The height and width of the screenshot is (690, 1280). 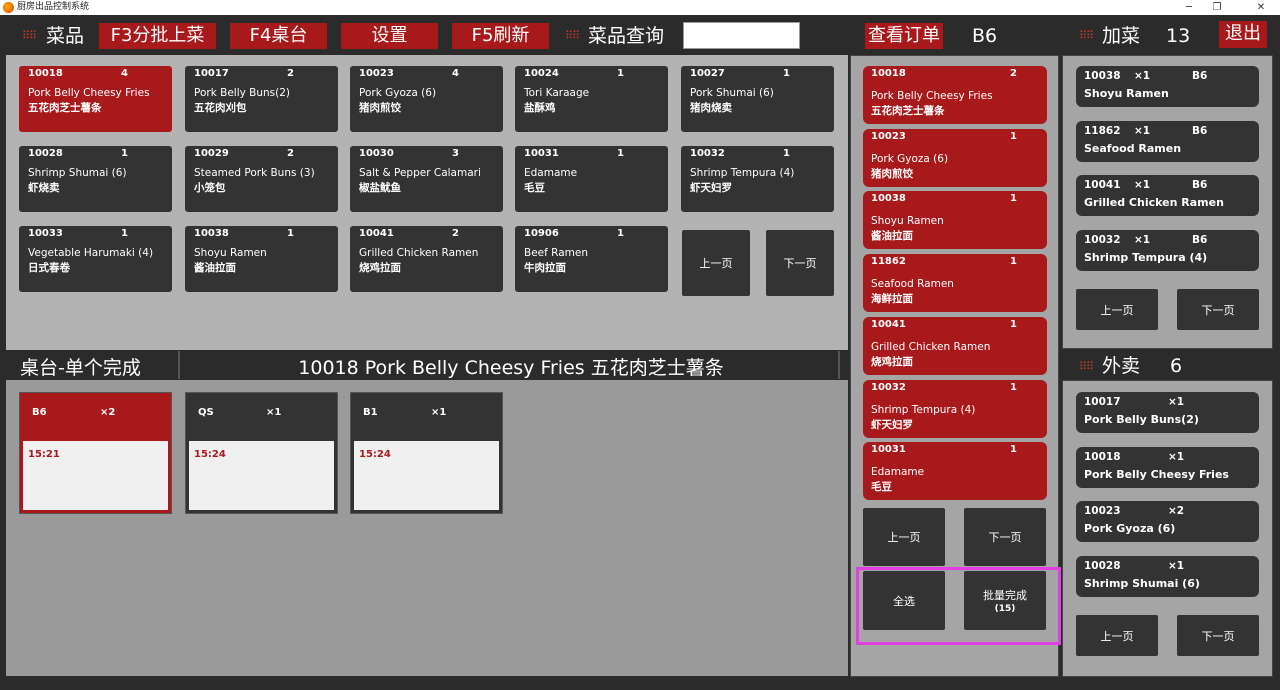 I want to click on dish-card: 10030 3 Salt & Pepper Calamari 椒盐鱿鱼, so click(x=426, y=179).